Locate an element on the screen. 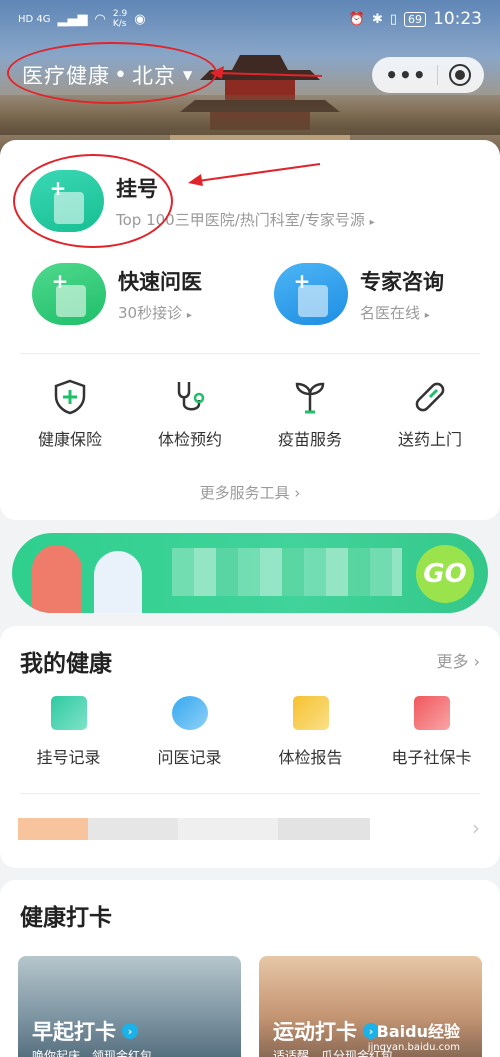  checkin-early-rise: 早起打卡 › 唤你起床，领现金红包 is located at coordinates (129, 1006).